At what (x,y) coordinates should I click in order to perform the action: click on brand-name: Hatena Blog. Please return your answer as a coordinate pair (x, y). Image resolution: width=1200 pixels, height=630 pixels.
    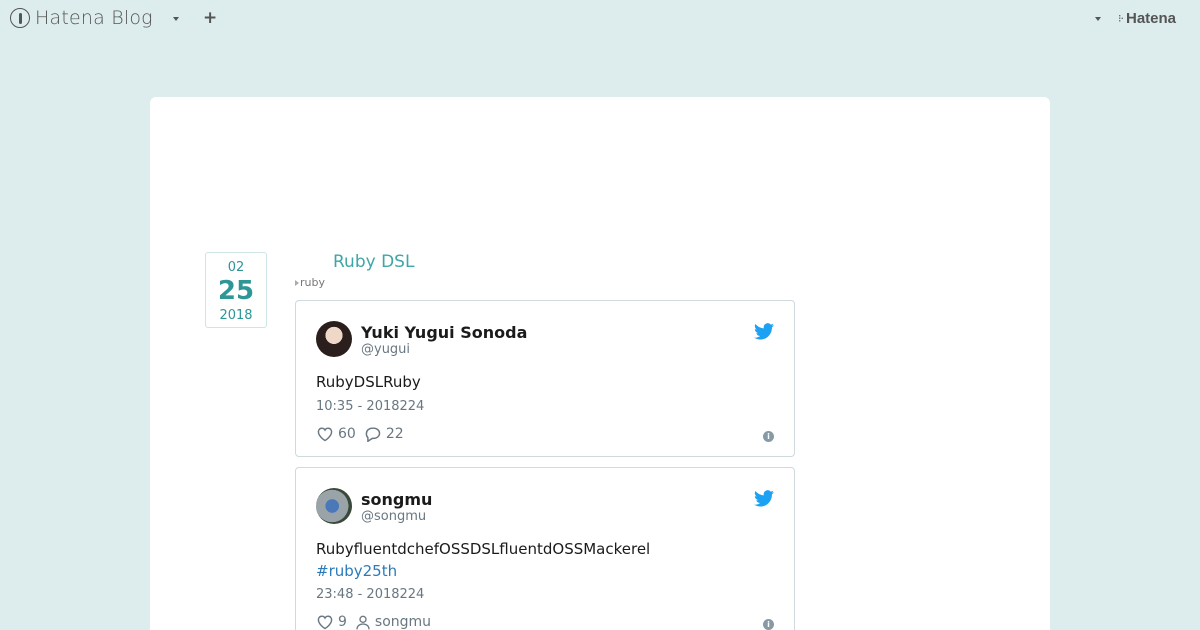
    Looking at the image, I should click on (94, 18).